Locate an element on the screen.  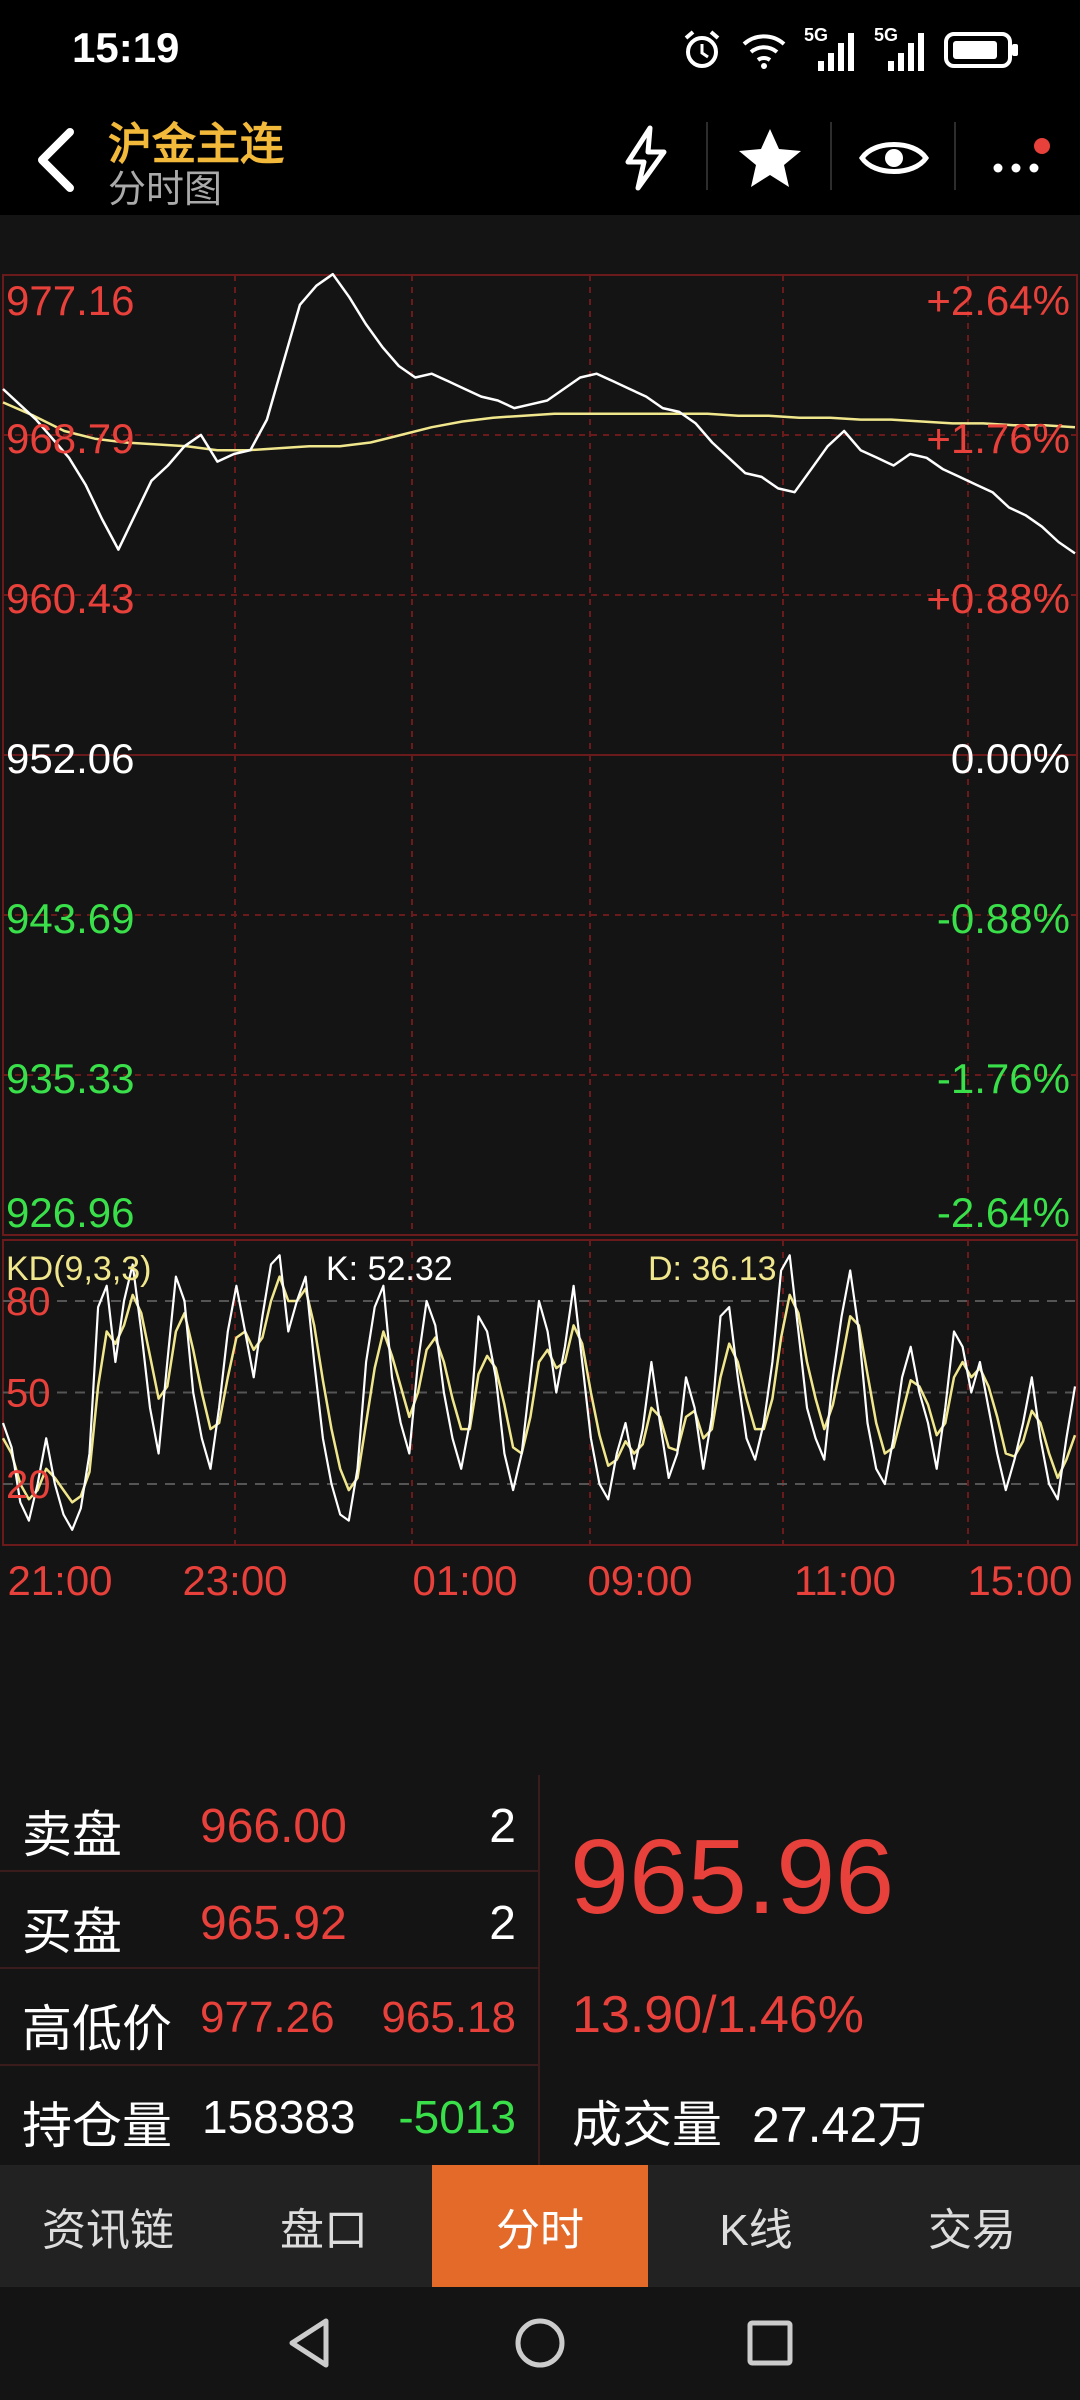
pct-level-label: -2.64% is located at coordinates (1003, 1212).